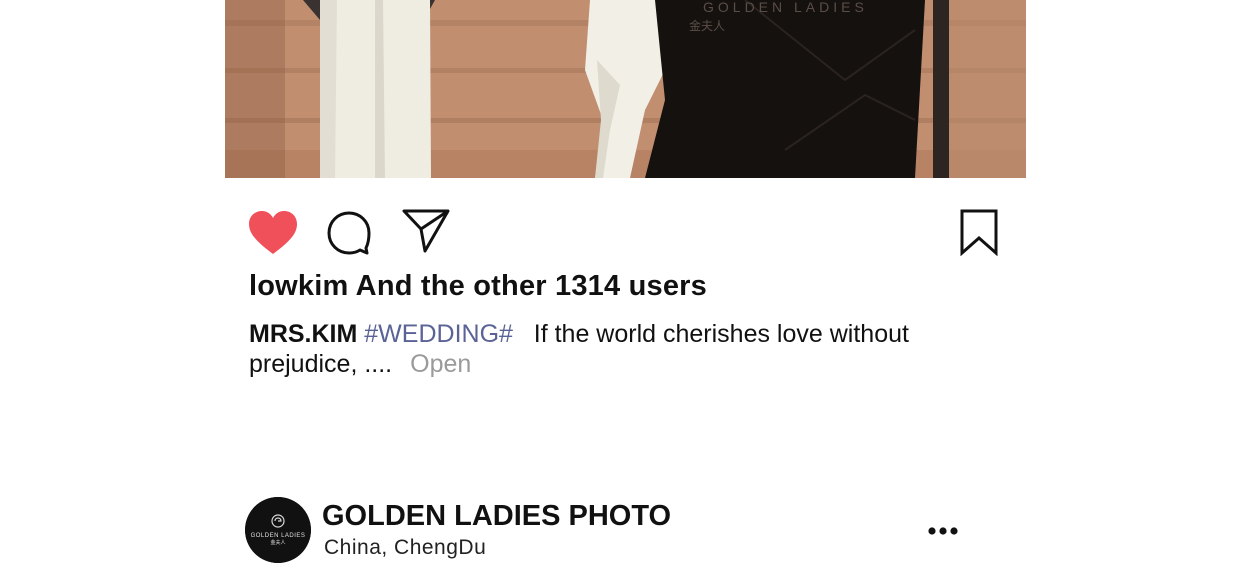  I want to click on caption-open-link: Open, so click(440, 364).